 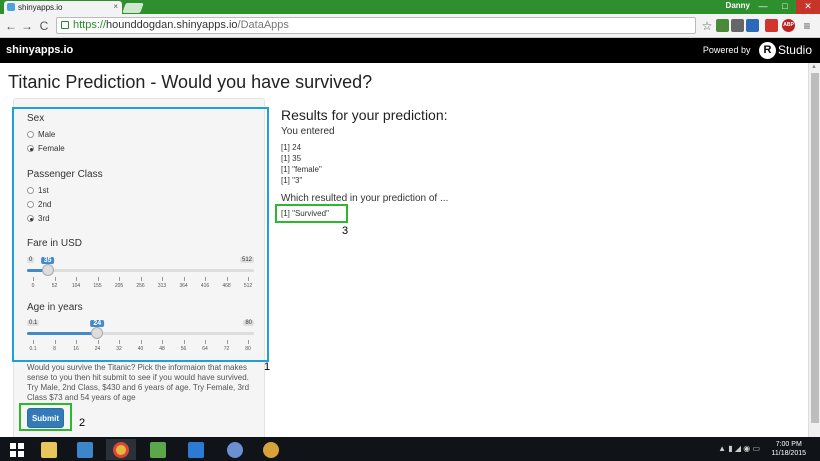 What do you see at coordinates (205, 349) in the screenshot?
I see `slider-tick-label: 64` at bounding box center [205, 349].